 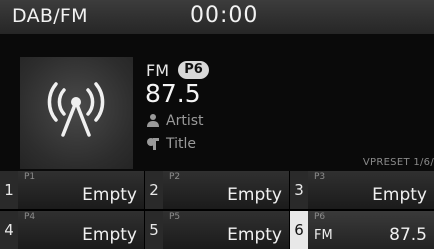 I want to click on preset-slot: P4, so click(x=30, y=217).